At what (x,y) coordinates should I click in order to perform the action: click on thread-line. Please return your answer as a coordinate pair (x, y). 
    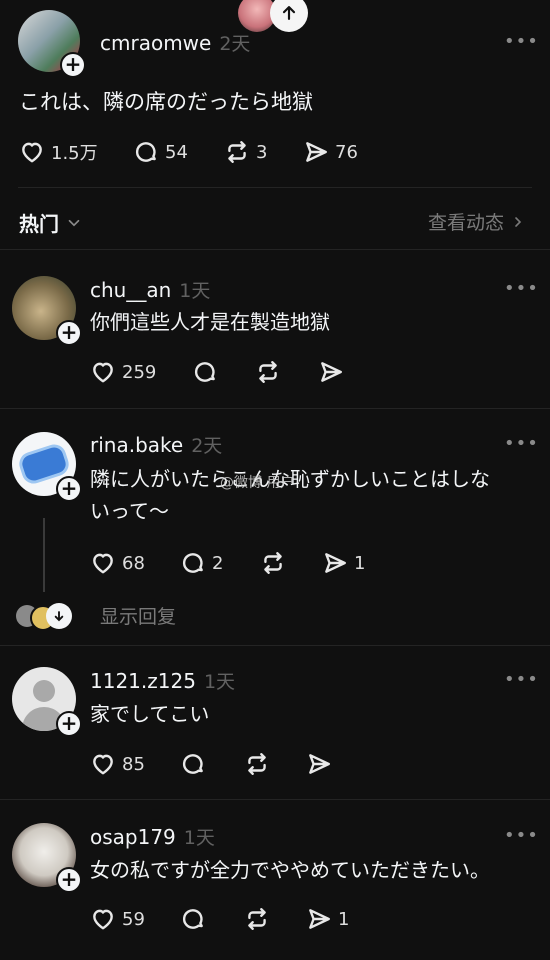
    Looking at the image, I should click on (44, 555).